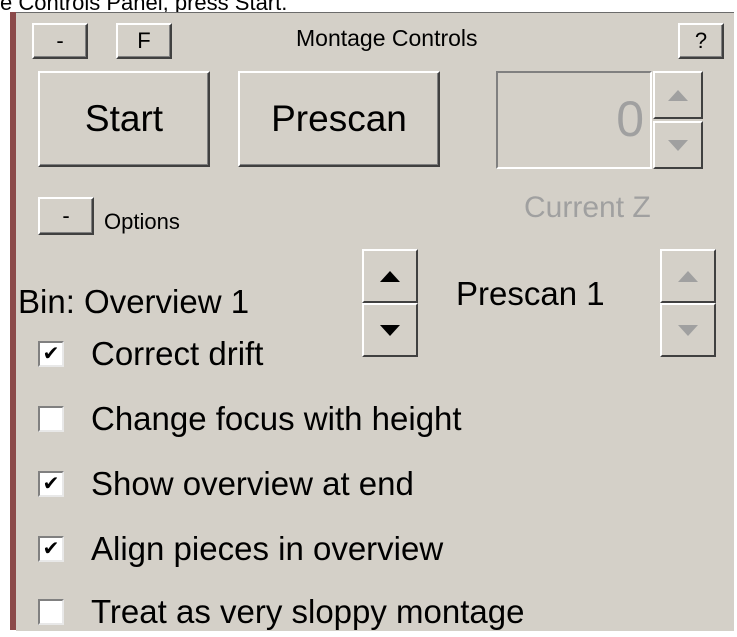 The image size is (737, 637). What do you see at coordinates (51, 612) in the screenshot?
I see `sloppy-montage-checkbox` at bounding box center [51, 612].